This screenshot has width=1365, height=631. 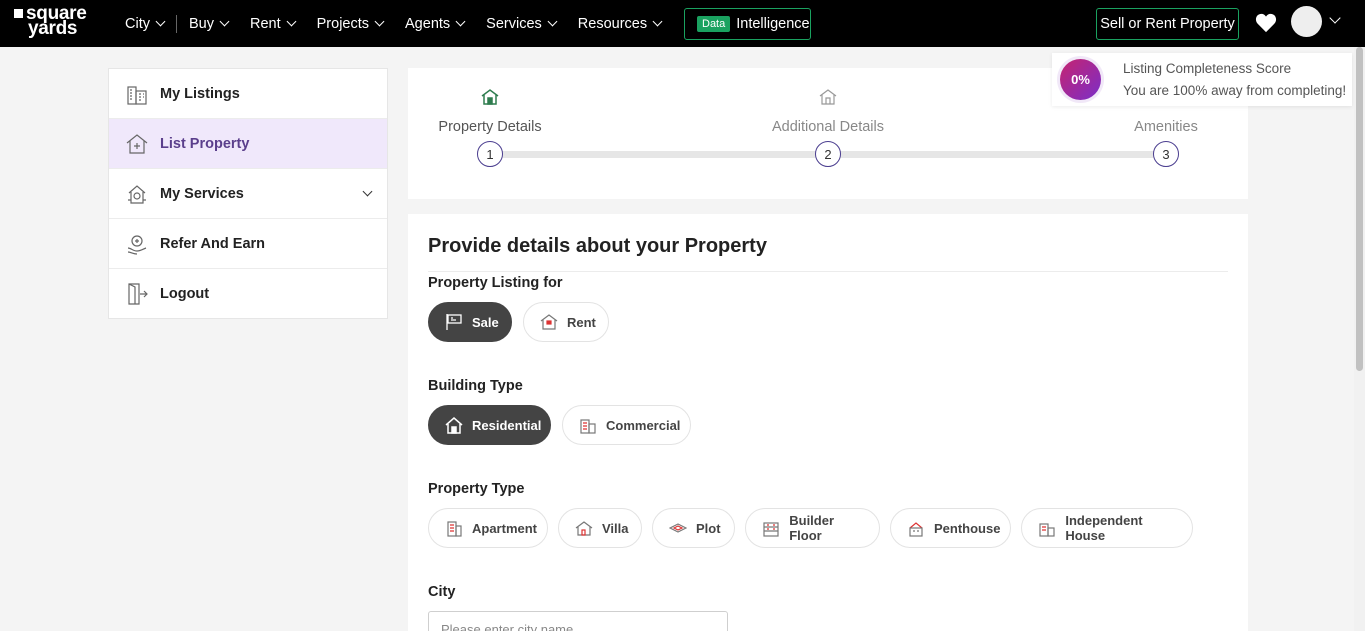 I want to click on sidebar-item-list-property: List Property, so click(x=248, y=144).